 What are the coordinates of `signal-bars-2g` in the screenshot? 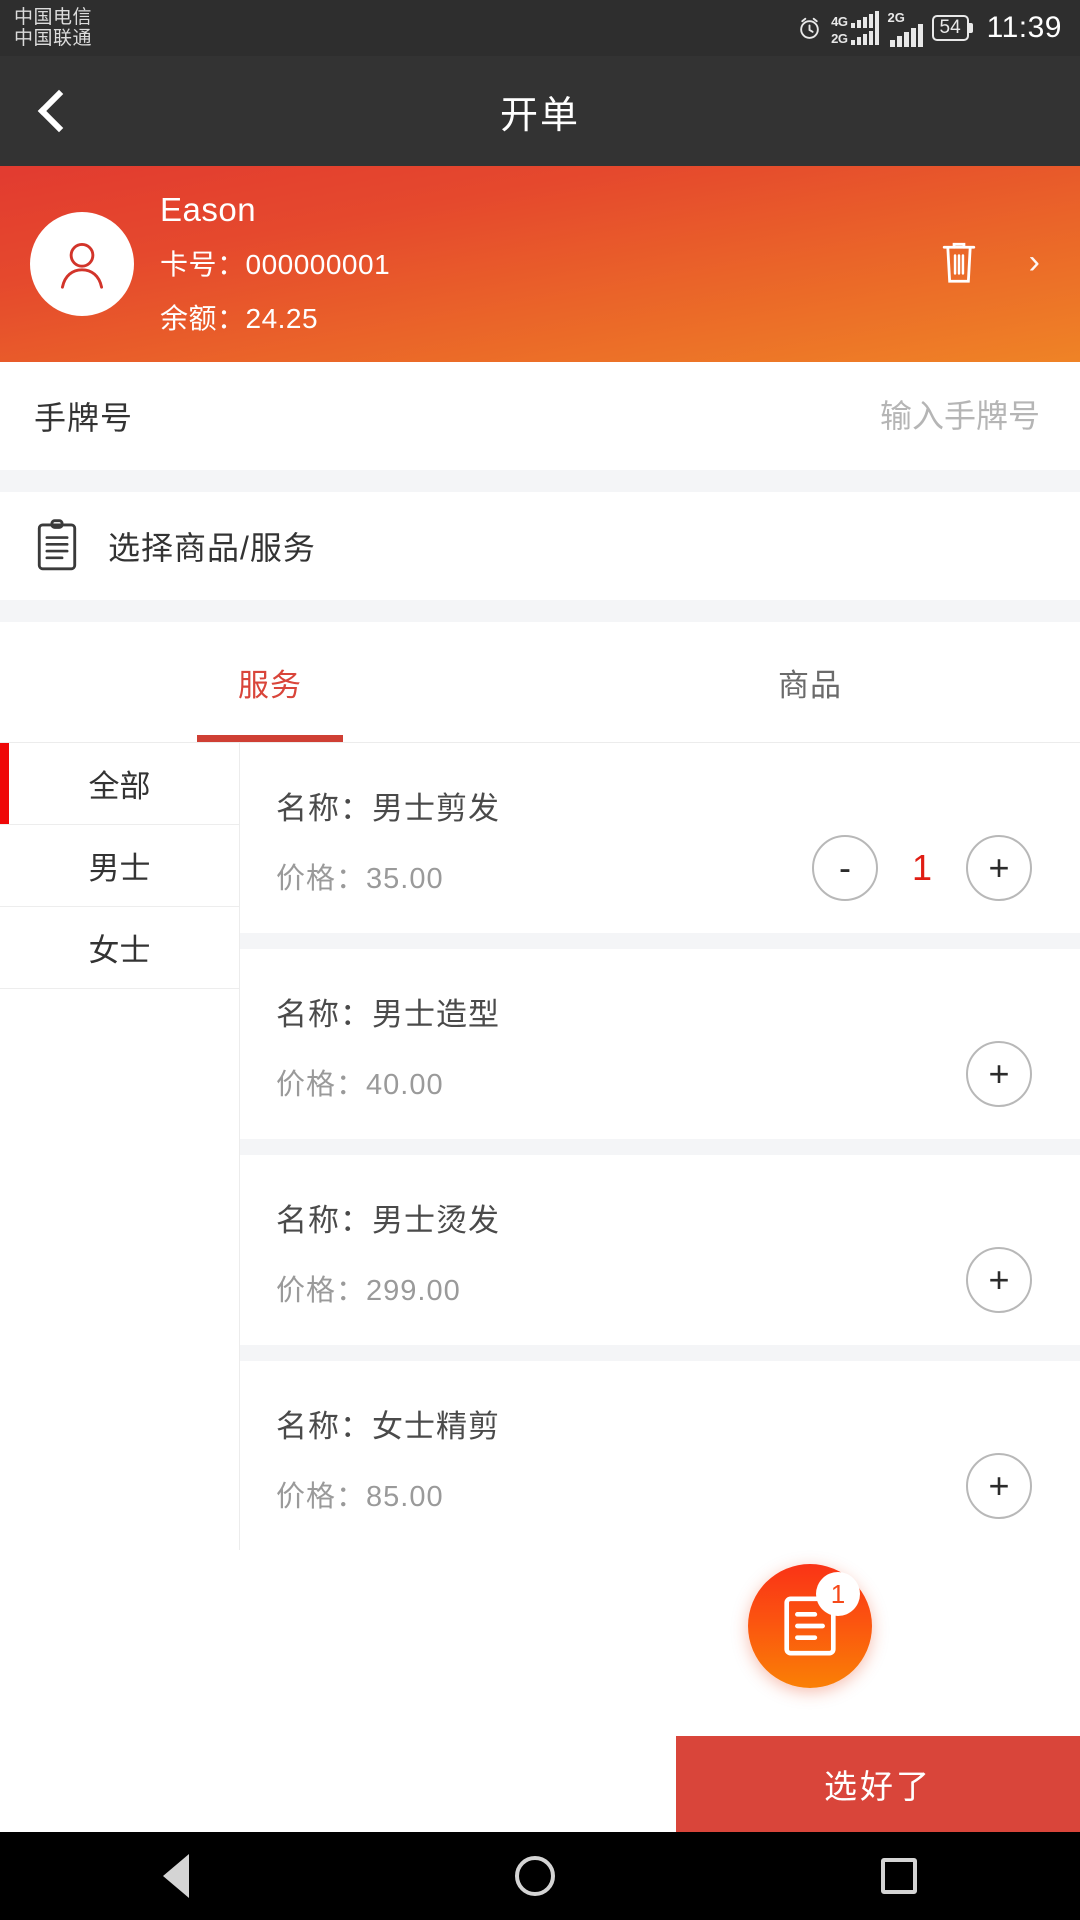 It's located at (864, 36).